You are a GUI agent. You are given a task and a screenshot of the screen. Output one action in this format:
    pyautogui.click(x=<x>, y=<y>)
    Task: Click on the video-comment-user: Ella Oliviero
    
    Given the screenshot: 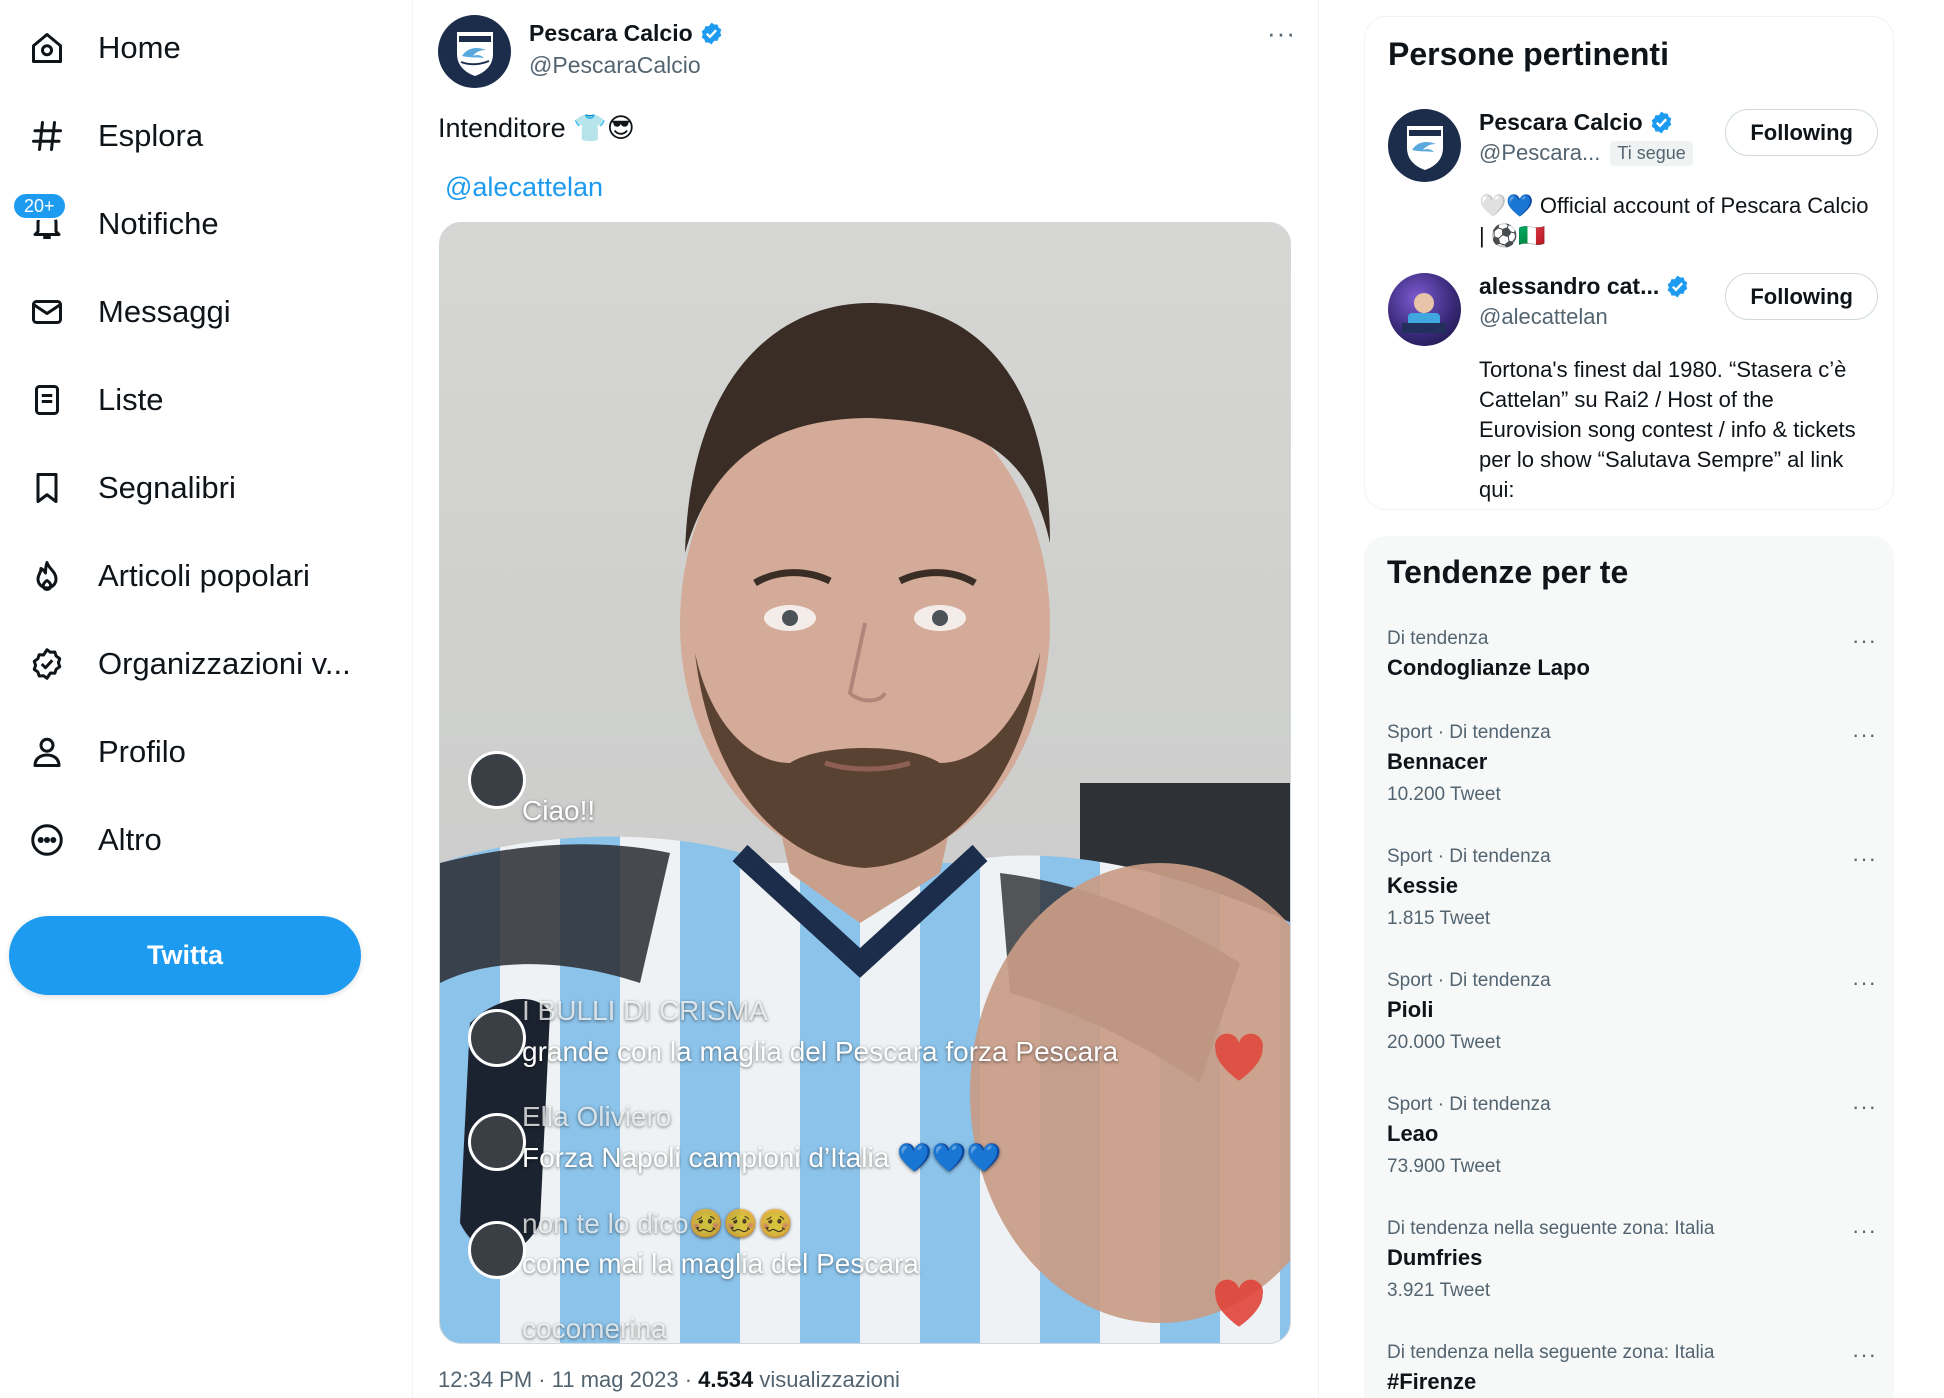 What is the action you would take?
    pyautogui.click(x=597, y=1116)
    